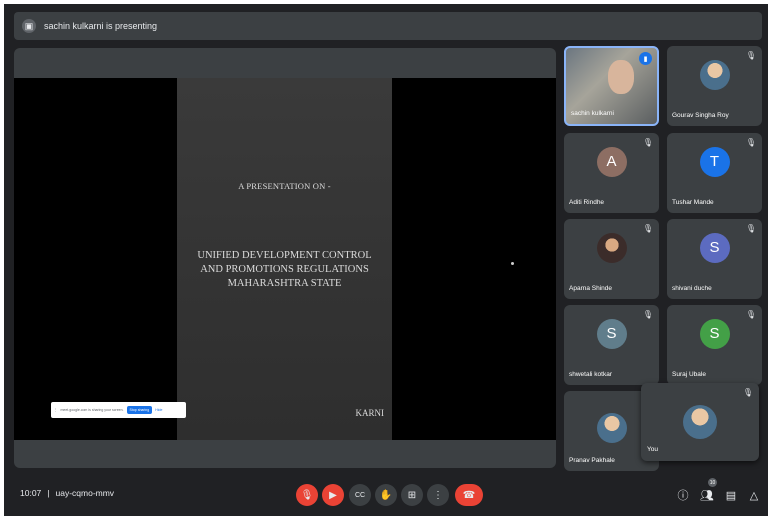 The height and width of the screenshot is (516, 768). I want to click on participant-tile-suraj: 🎙︎ S Suraj Ubale, so click(714, 345).